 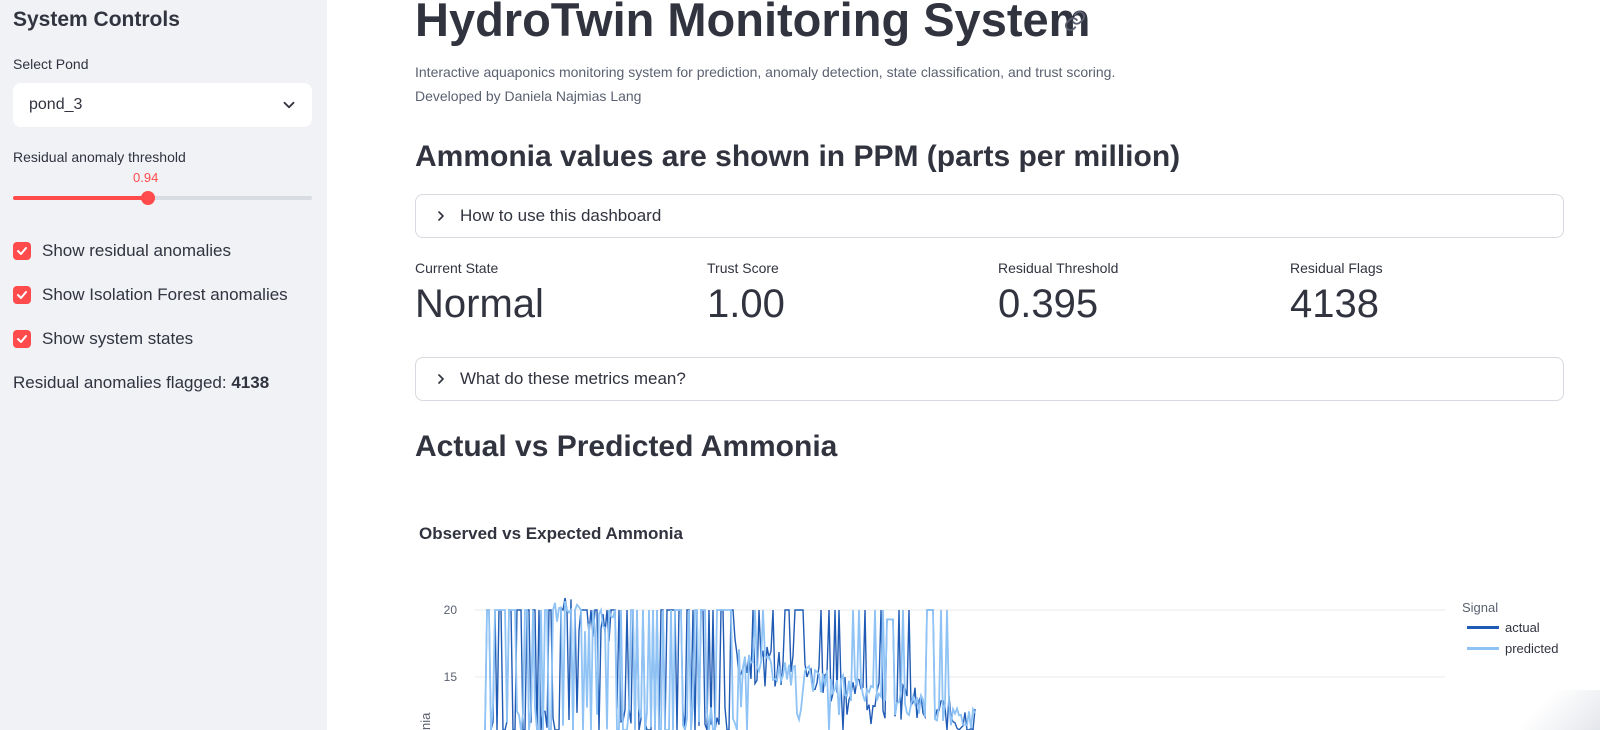 I want to click on pond-select-value: pond_3, so click(x=56, y=104).